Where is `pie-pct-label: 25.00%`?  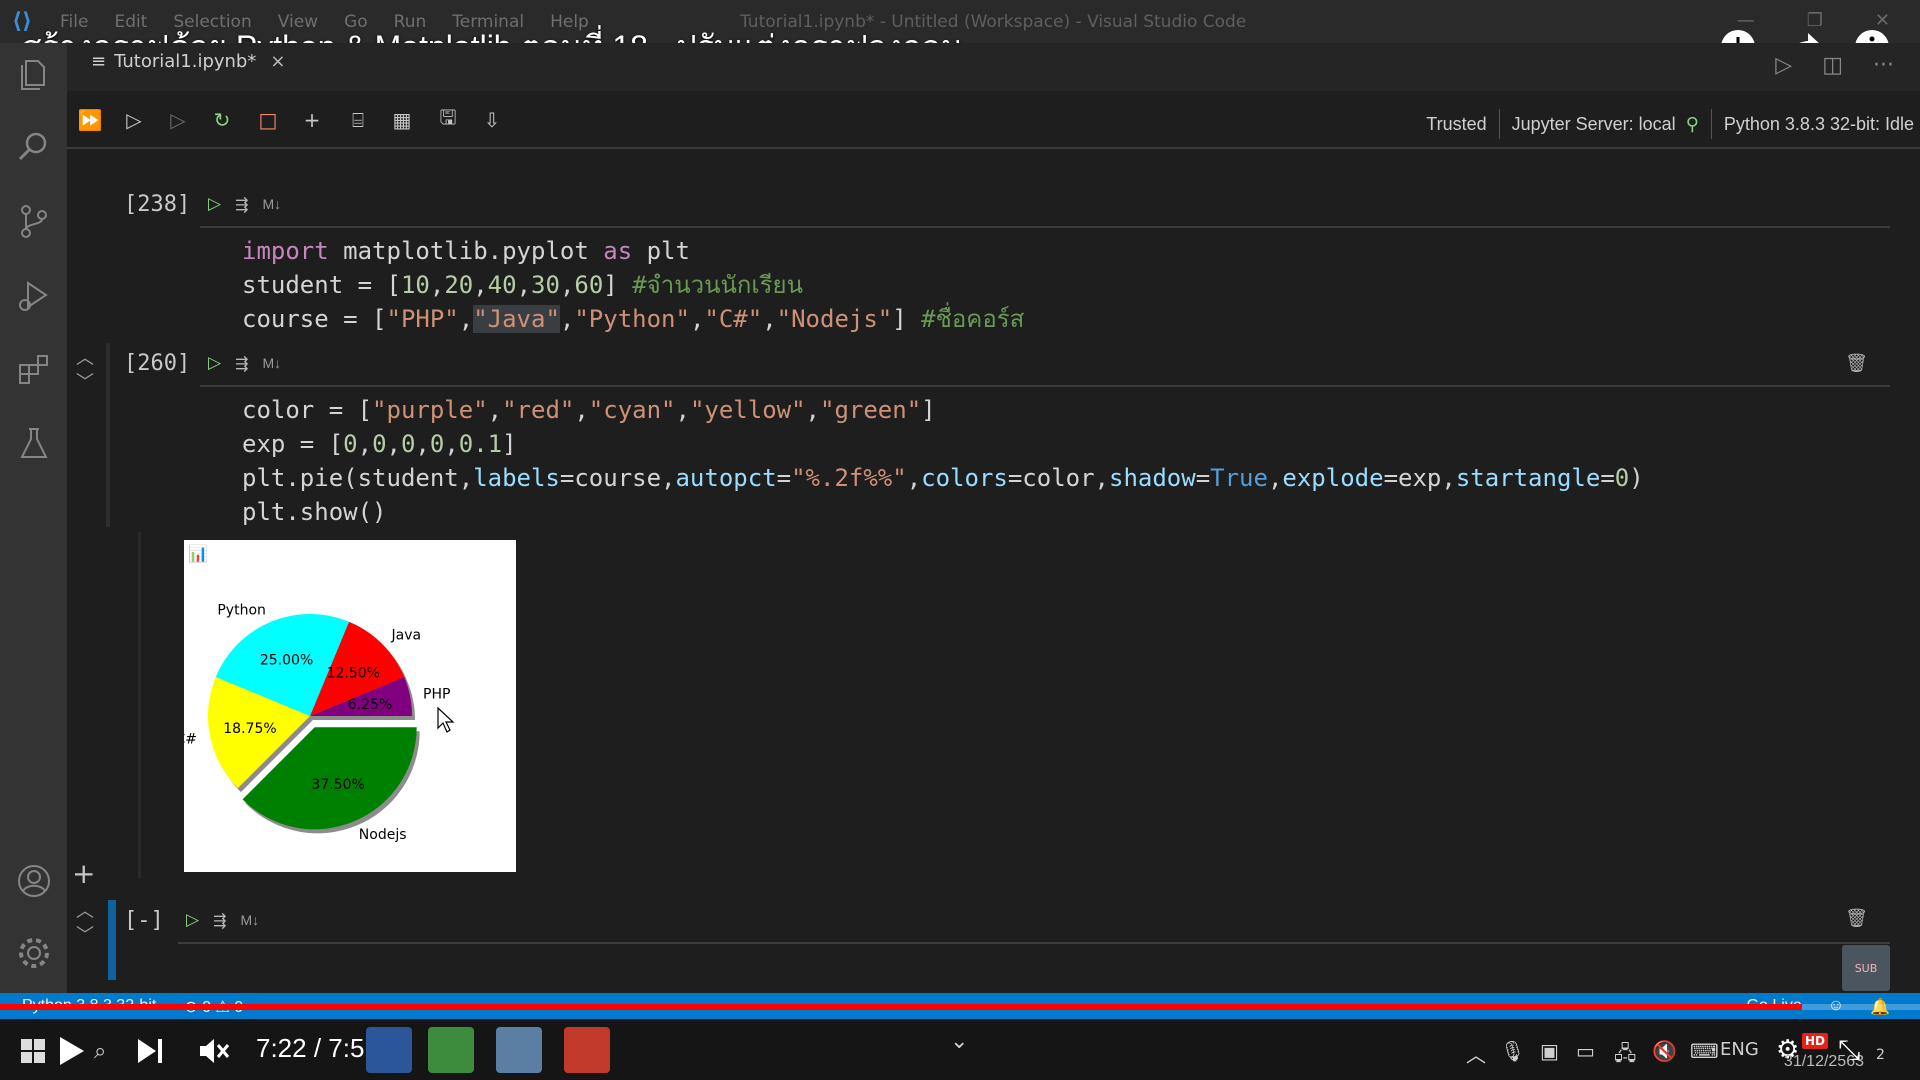
pie-pct-label: 25.00% is located at coordinates (286, 660).